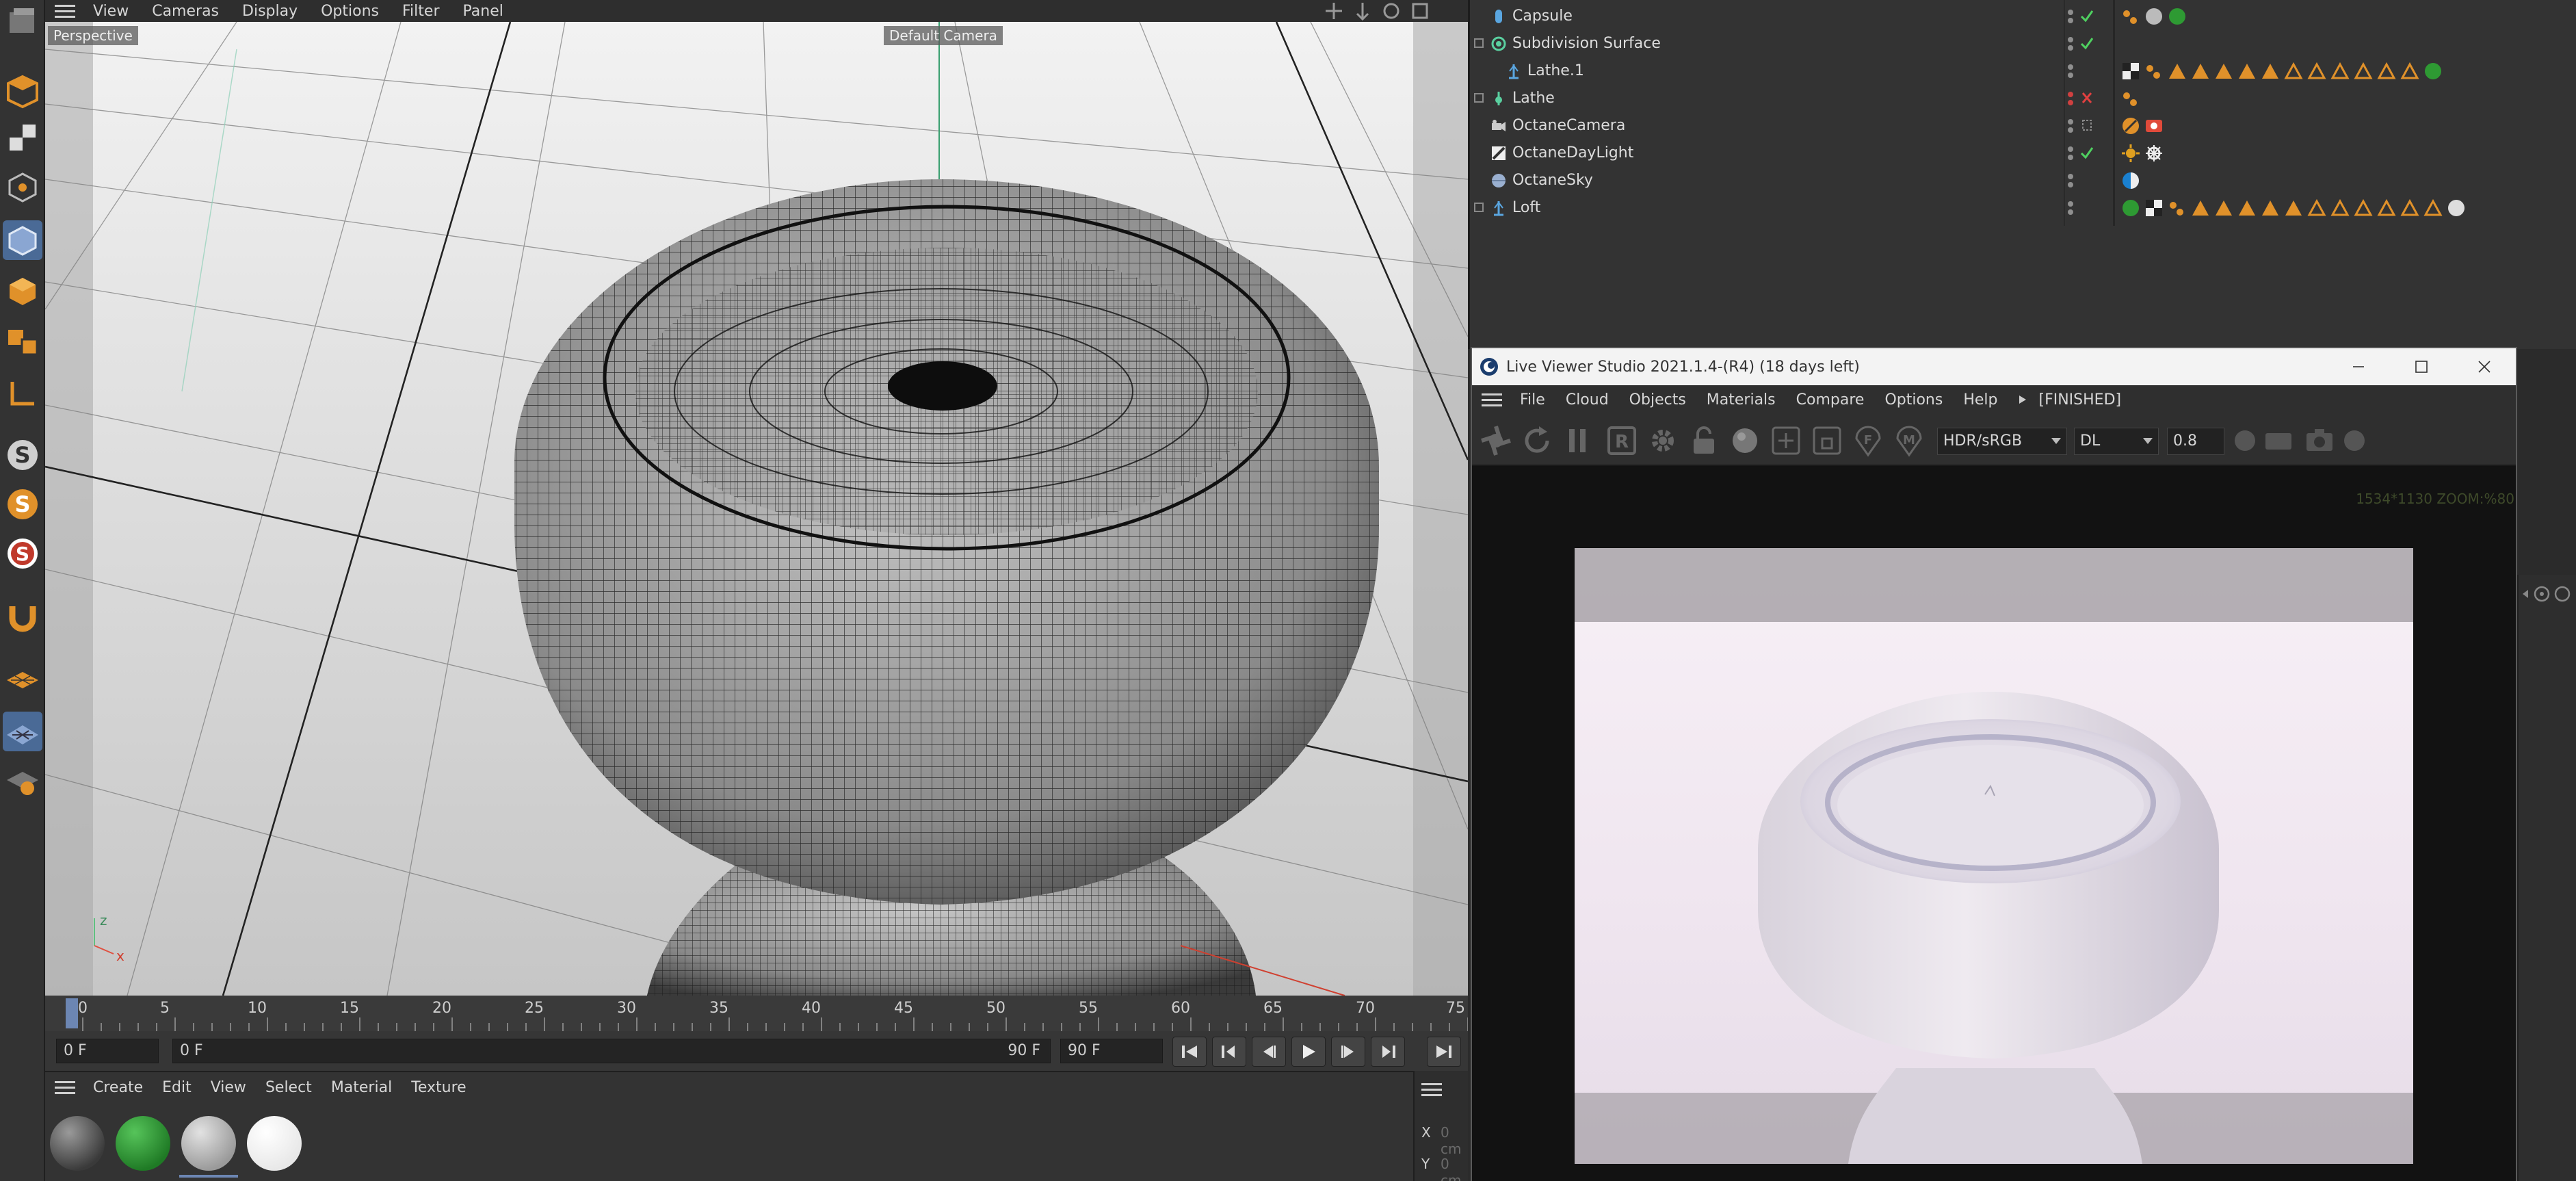  I want to click on viewport-menu-cameras: Cameras, so click(185, 11).